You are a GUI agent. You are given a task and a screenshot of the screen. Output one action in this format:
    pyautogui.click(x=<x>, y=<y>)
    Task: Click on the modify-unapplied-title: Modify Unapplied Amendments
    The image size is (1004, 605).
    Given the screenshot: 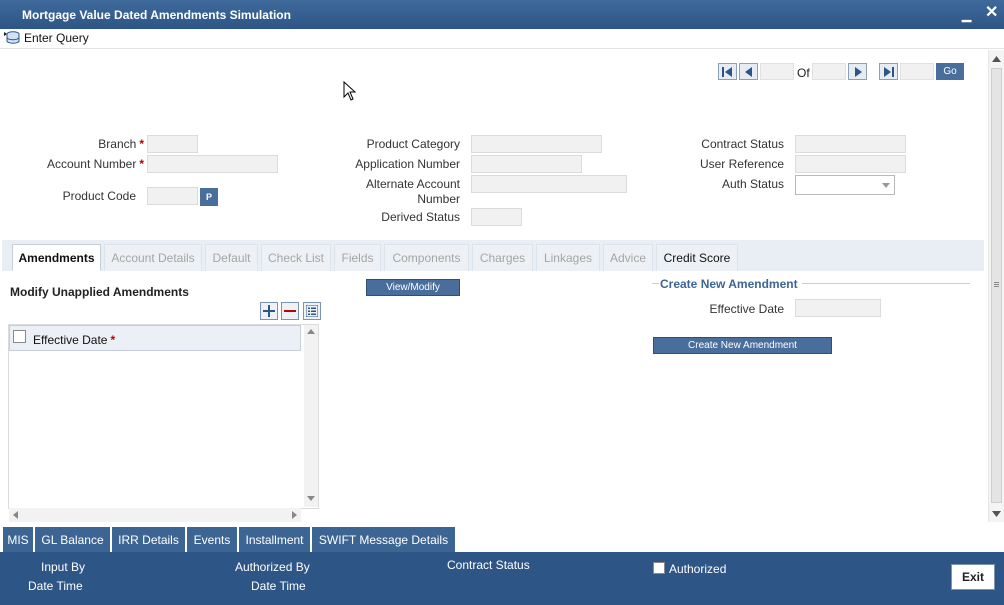 What is the action you would take?
    pyautogui.click(x=99, y=292)
    